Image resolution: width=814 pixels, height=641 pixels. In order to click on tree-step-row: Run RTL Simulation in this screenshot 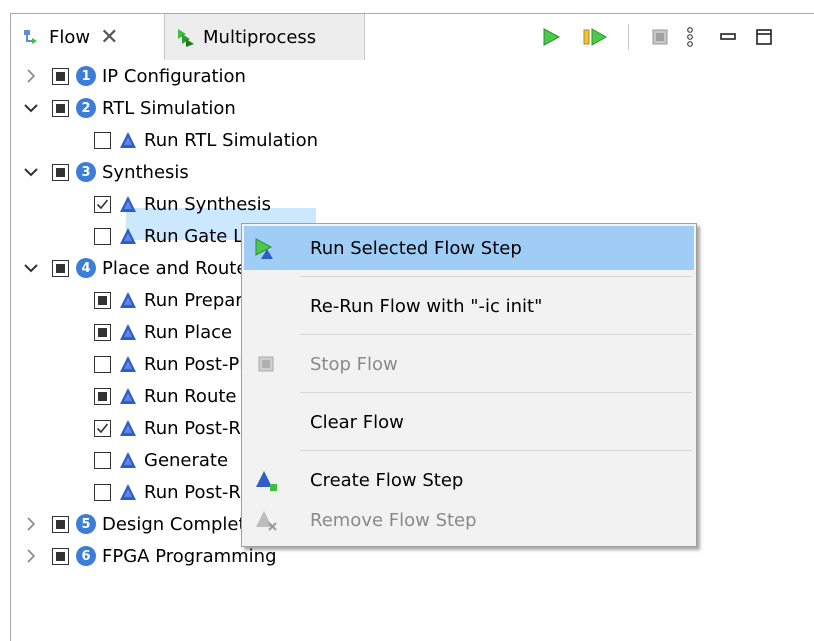, I will do `click(206, 140)`.